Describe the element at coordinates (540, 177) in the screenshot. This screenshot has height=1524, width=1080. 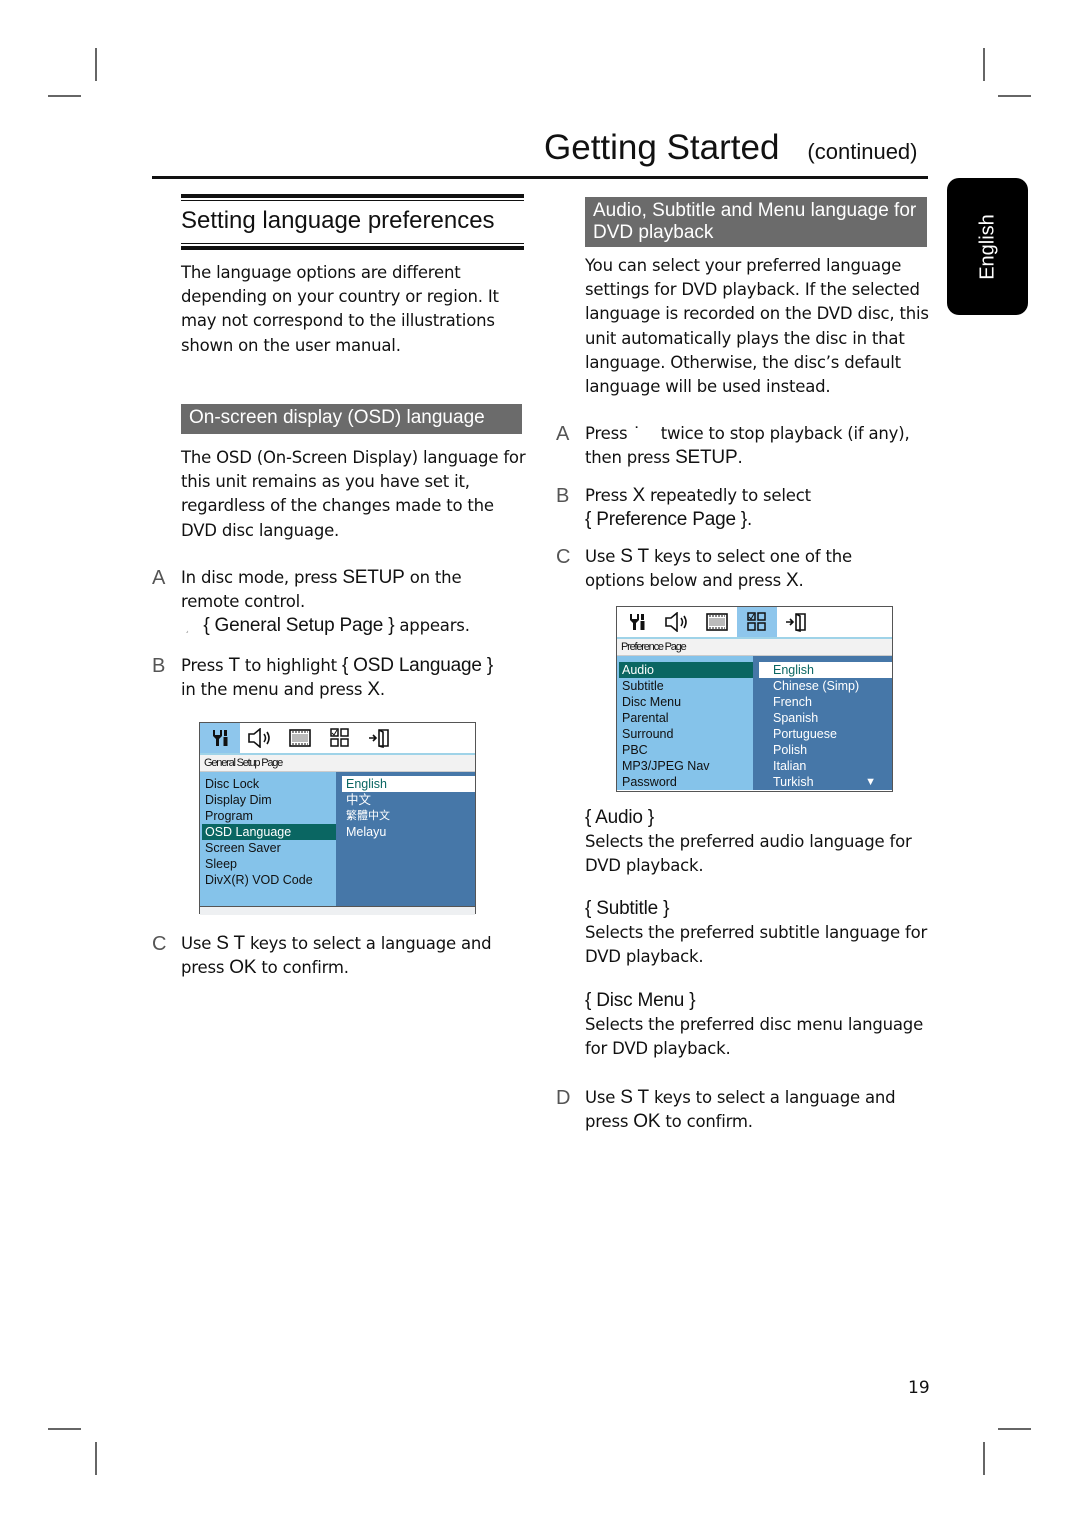
I see `title-rule` at that location.